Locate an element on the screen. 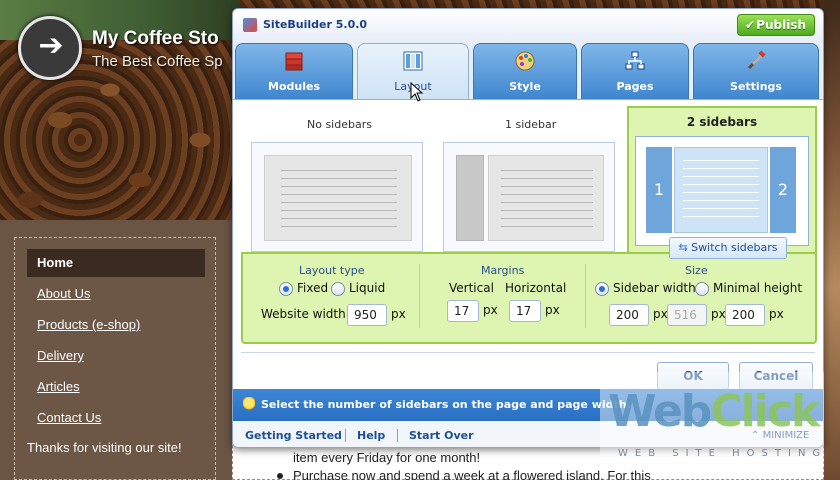 This screenshot has width=840, height=480. webclick-watermark: WebClick WEB SITE HOSTING is located at coordinates (712, 420).